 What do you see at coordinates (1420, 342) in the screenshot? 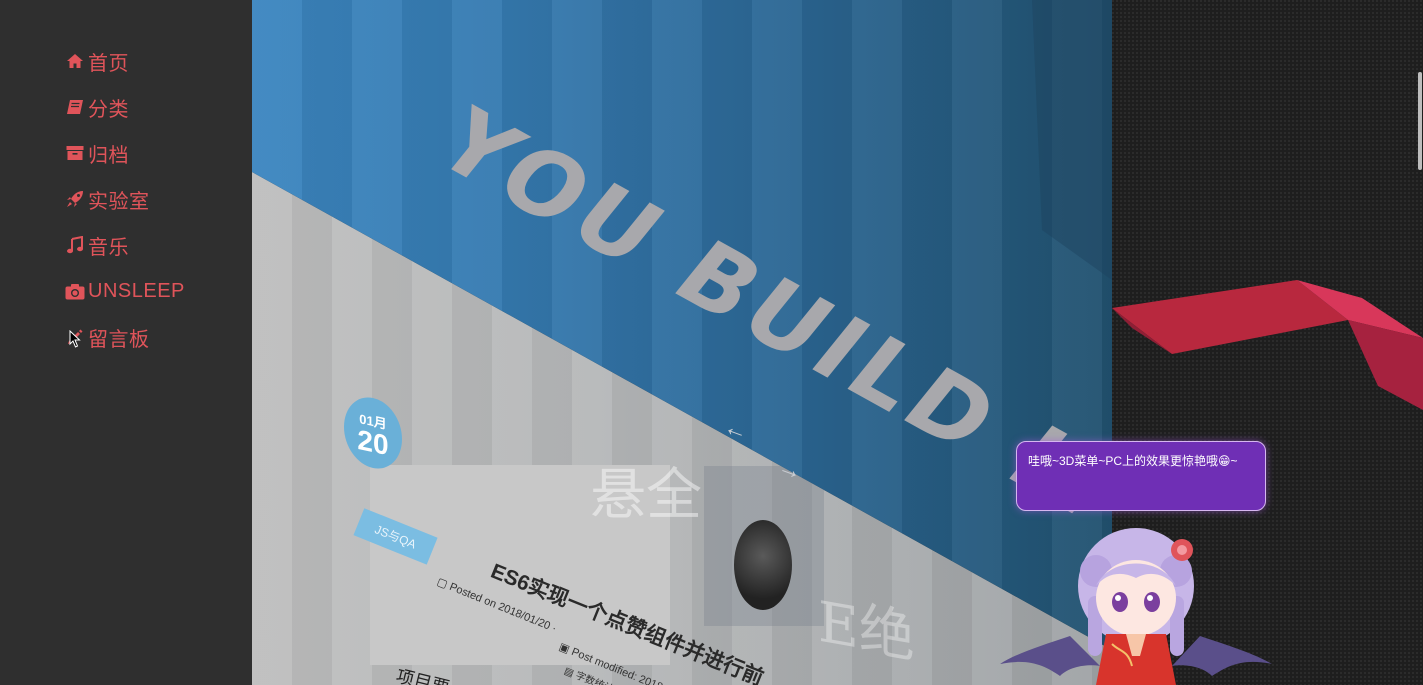
I see `page-scrollbar` at bounding box center [1420, 342].